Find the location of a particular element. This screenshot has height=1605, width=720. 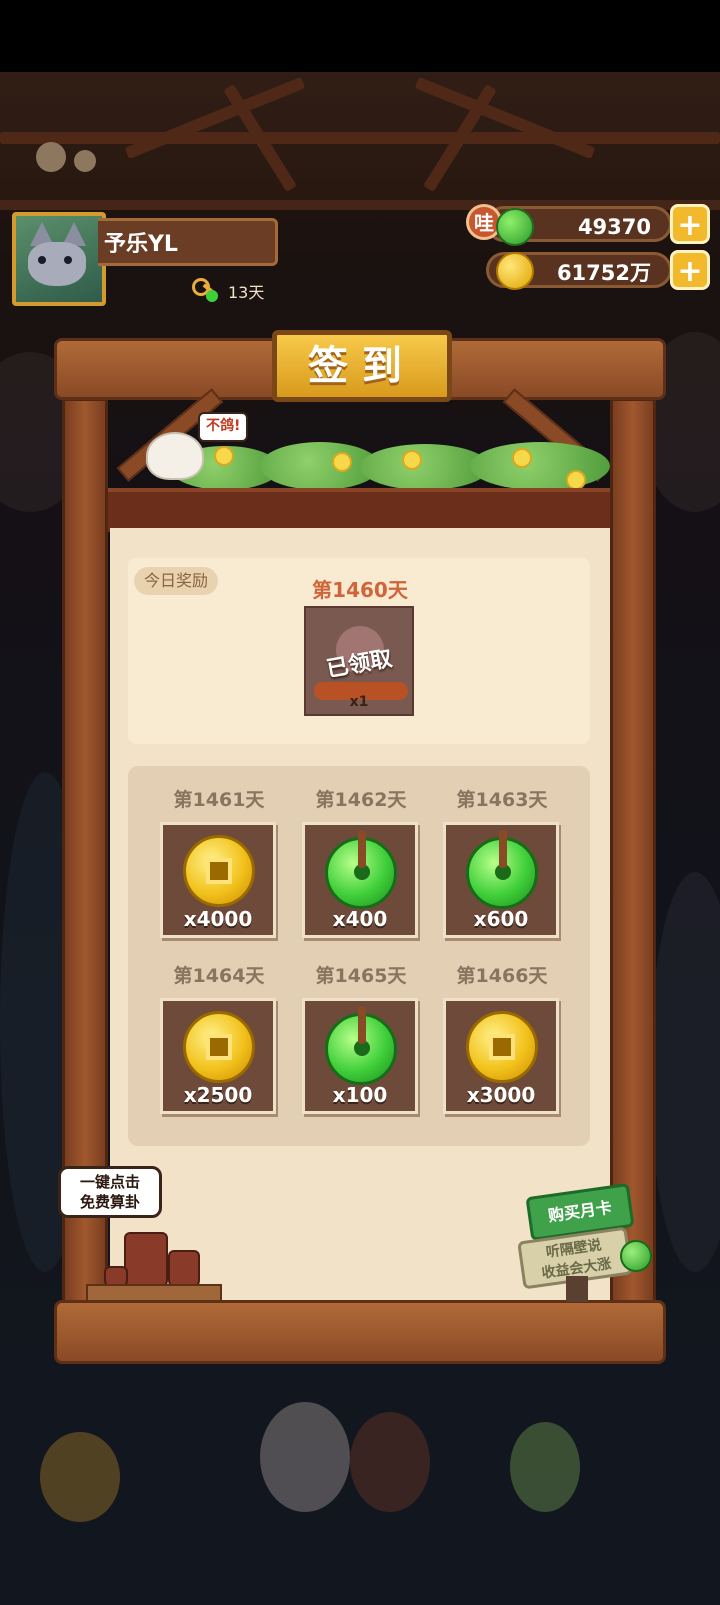

status-bar is located at coordinates (360, 36).